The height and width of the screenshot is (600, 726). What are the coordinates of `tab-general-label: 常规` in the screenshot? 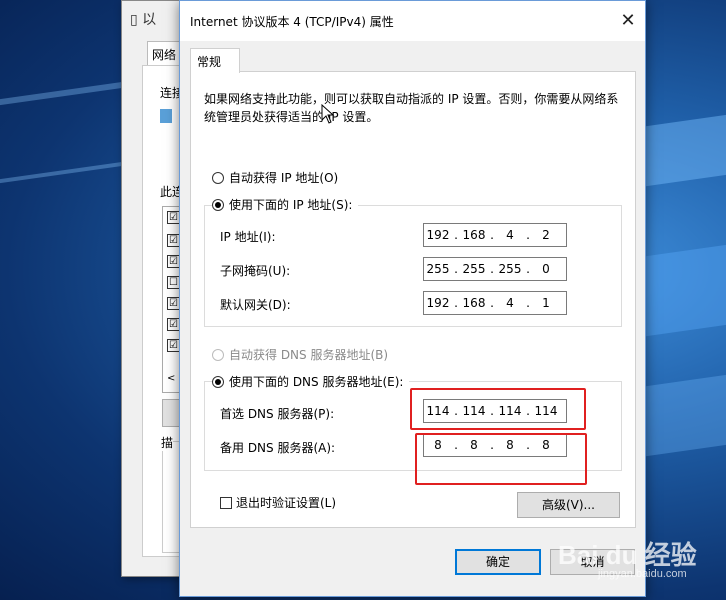 It's located at (209, 62).